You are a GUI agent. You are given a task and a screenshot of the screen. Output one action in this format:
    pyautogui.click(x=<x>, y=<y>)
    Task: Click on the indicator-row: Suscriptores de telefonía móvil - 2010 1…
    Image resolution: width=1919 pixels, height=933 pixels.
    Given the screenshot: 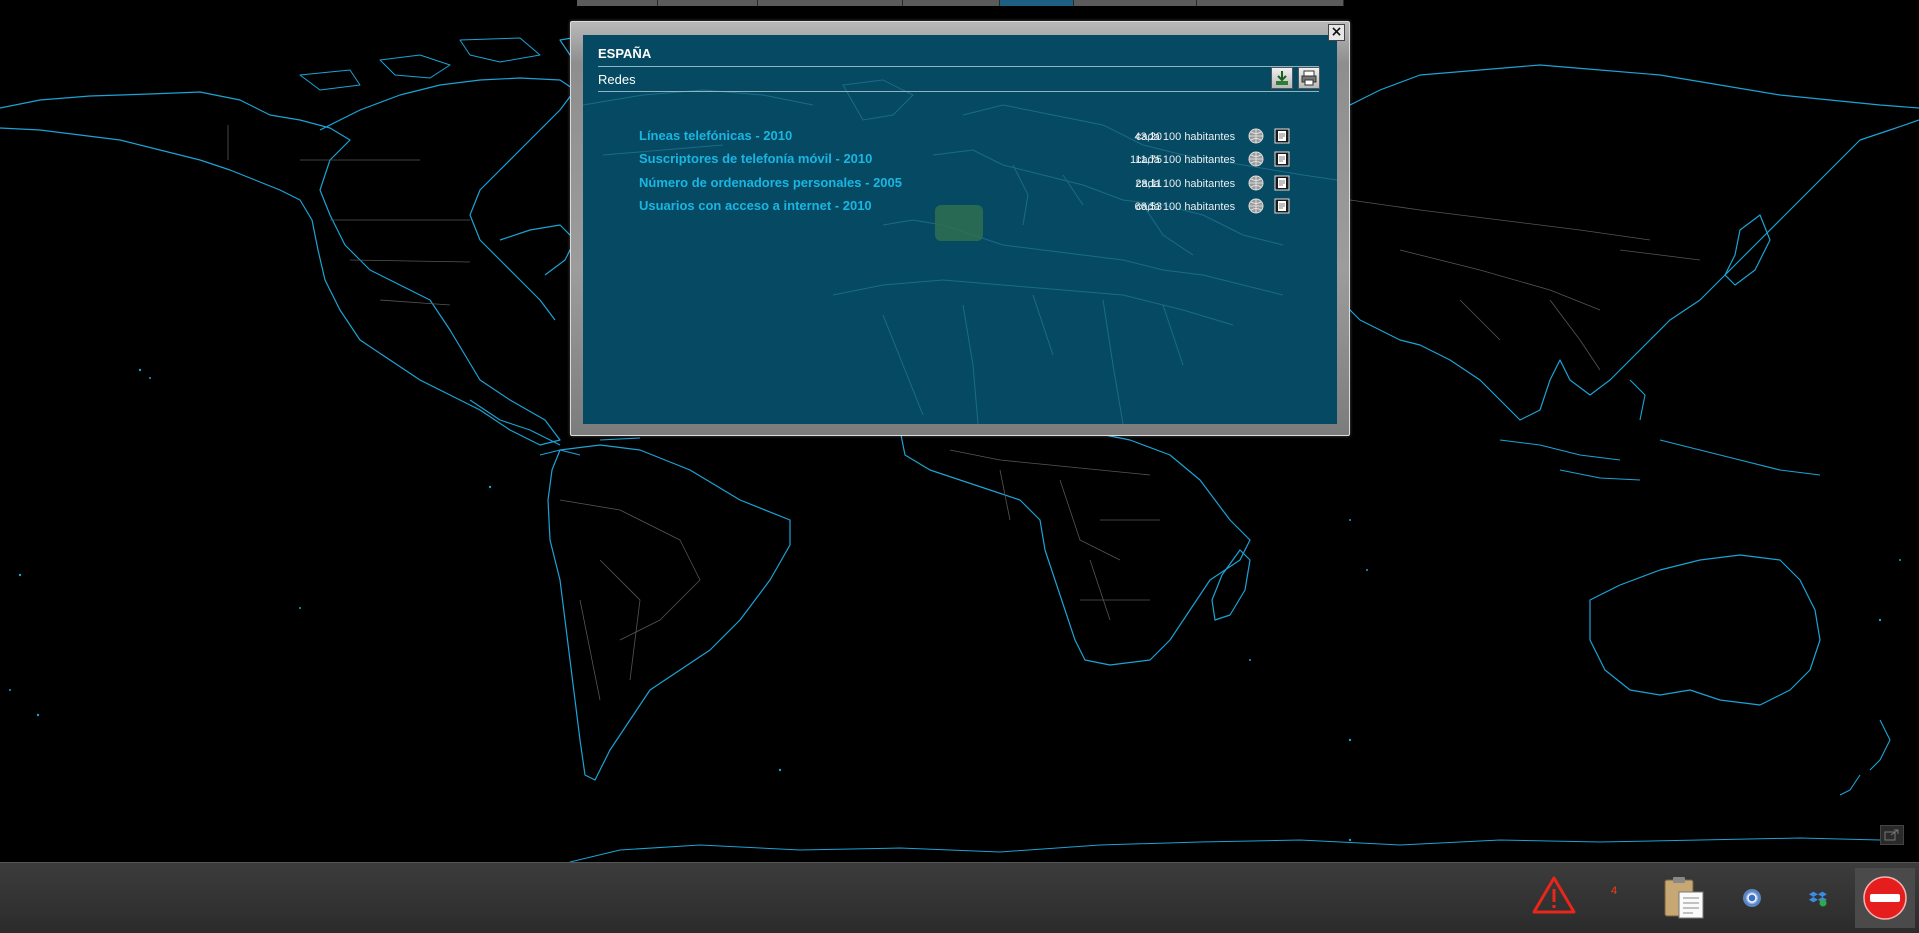 What is the action you would take?
    pyautogui.click(x=969, y=161)
    